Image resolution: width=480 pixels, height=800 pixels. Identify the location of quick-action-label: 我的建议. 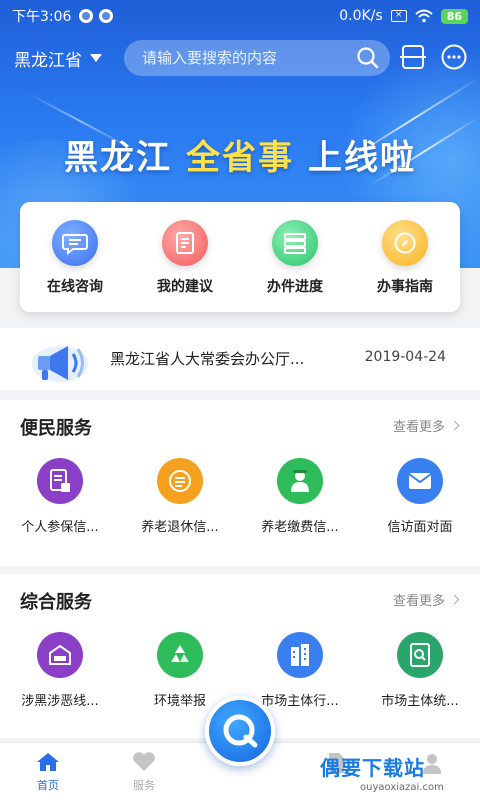
(185, 287).